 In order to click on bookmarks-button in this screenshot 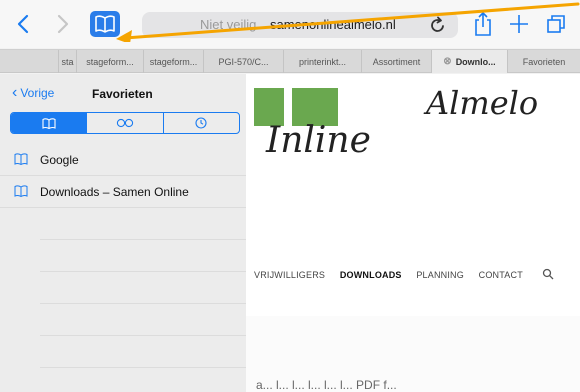, I will do `click(105, 24)`.